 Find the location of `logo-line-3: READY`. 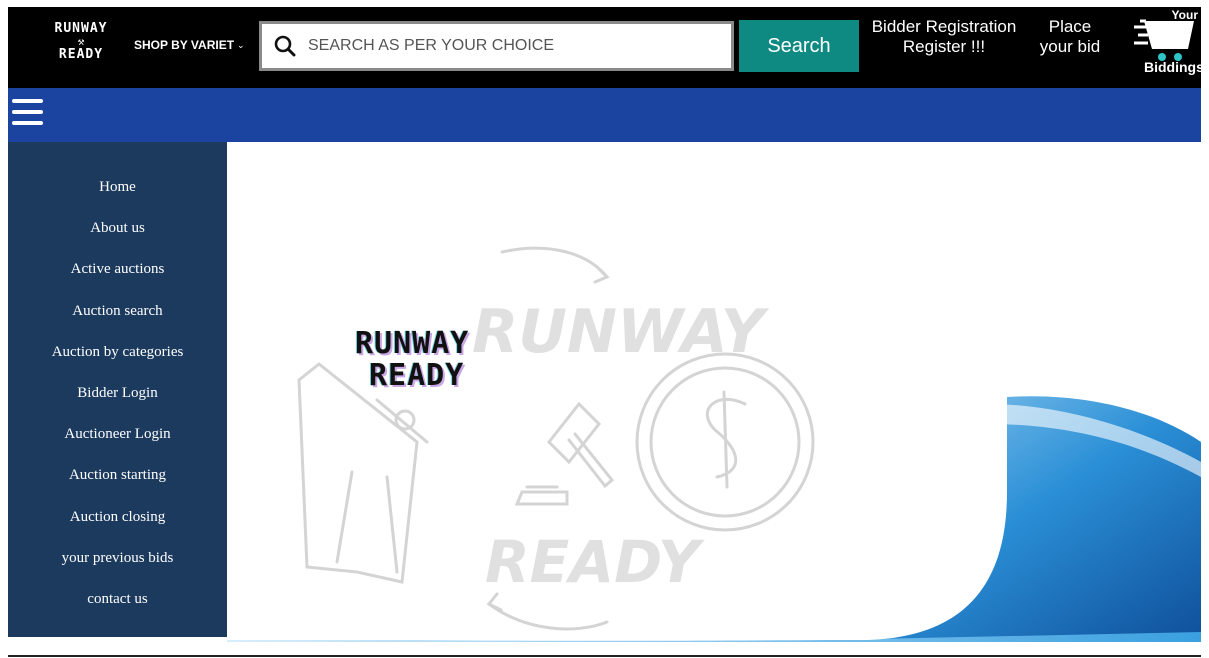

logo-line-3: READY is located at coordinates (81, 54).